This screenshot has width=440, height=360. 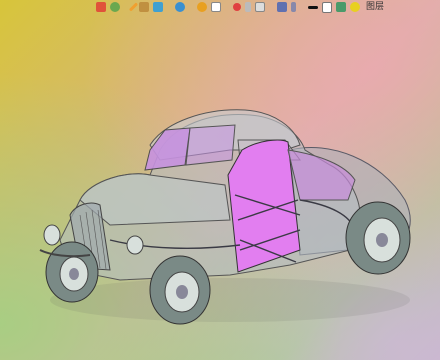 I want to click on rear-wheel, so click(x=378, y=238).